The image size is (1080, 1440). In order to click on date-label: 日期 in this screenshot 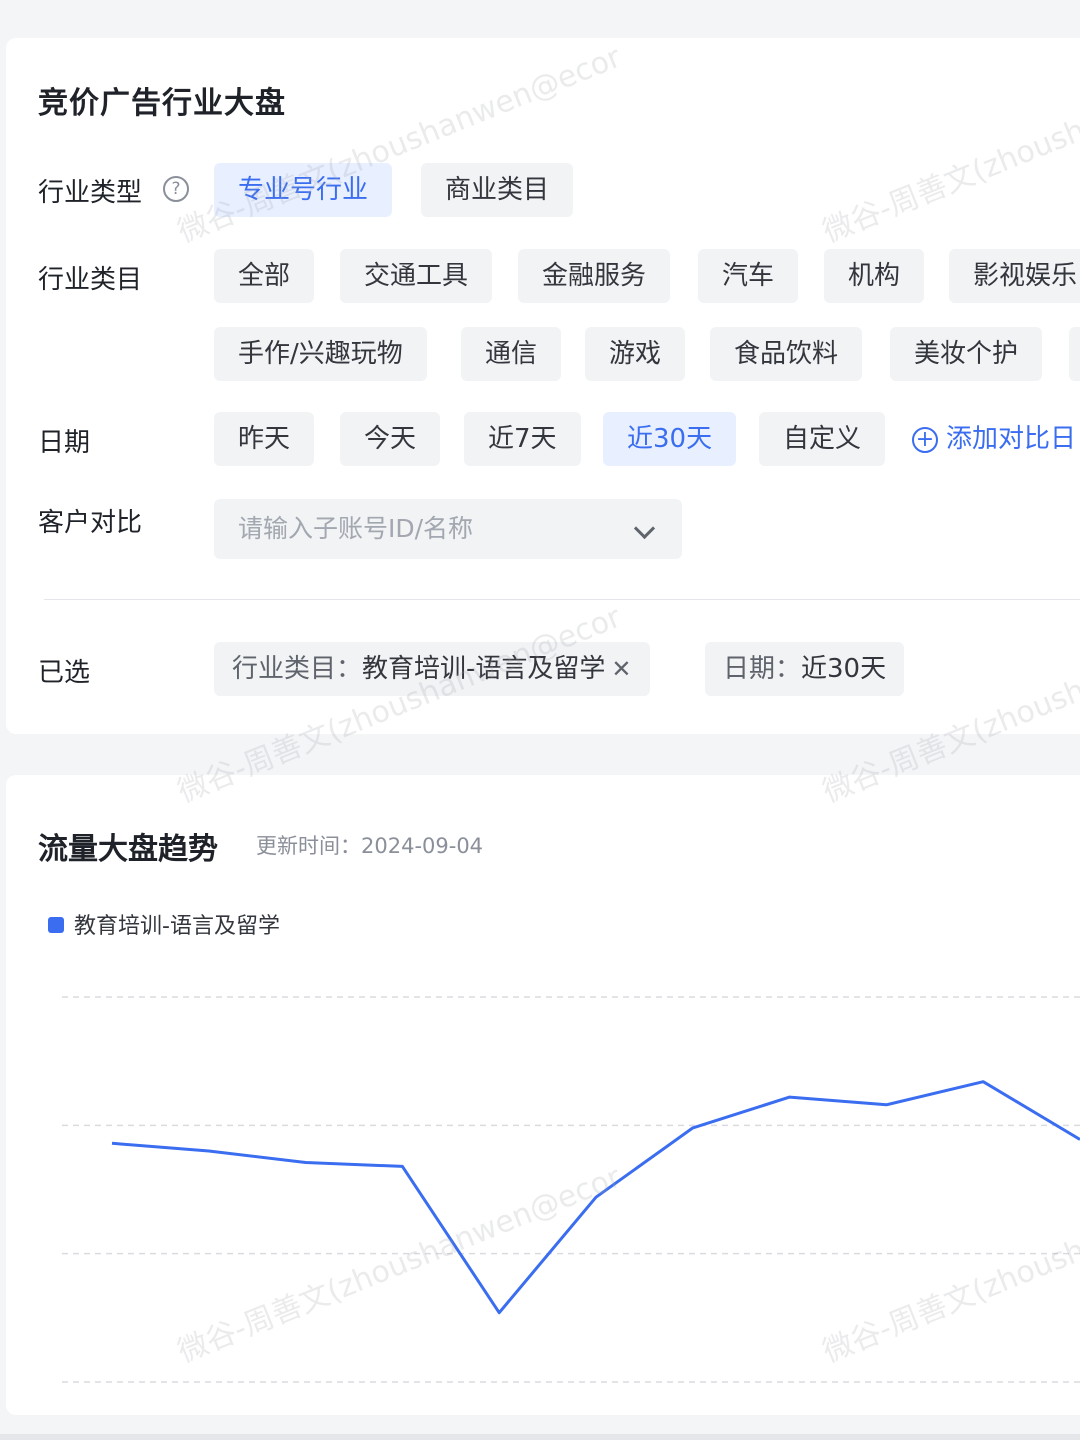, I will do `click(64, 443)`.